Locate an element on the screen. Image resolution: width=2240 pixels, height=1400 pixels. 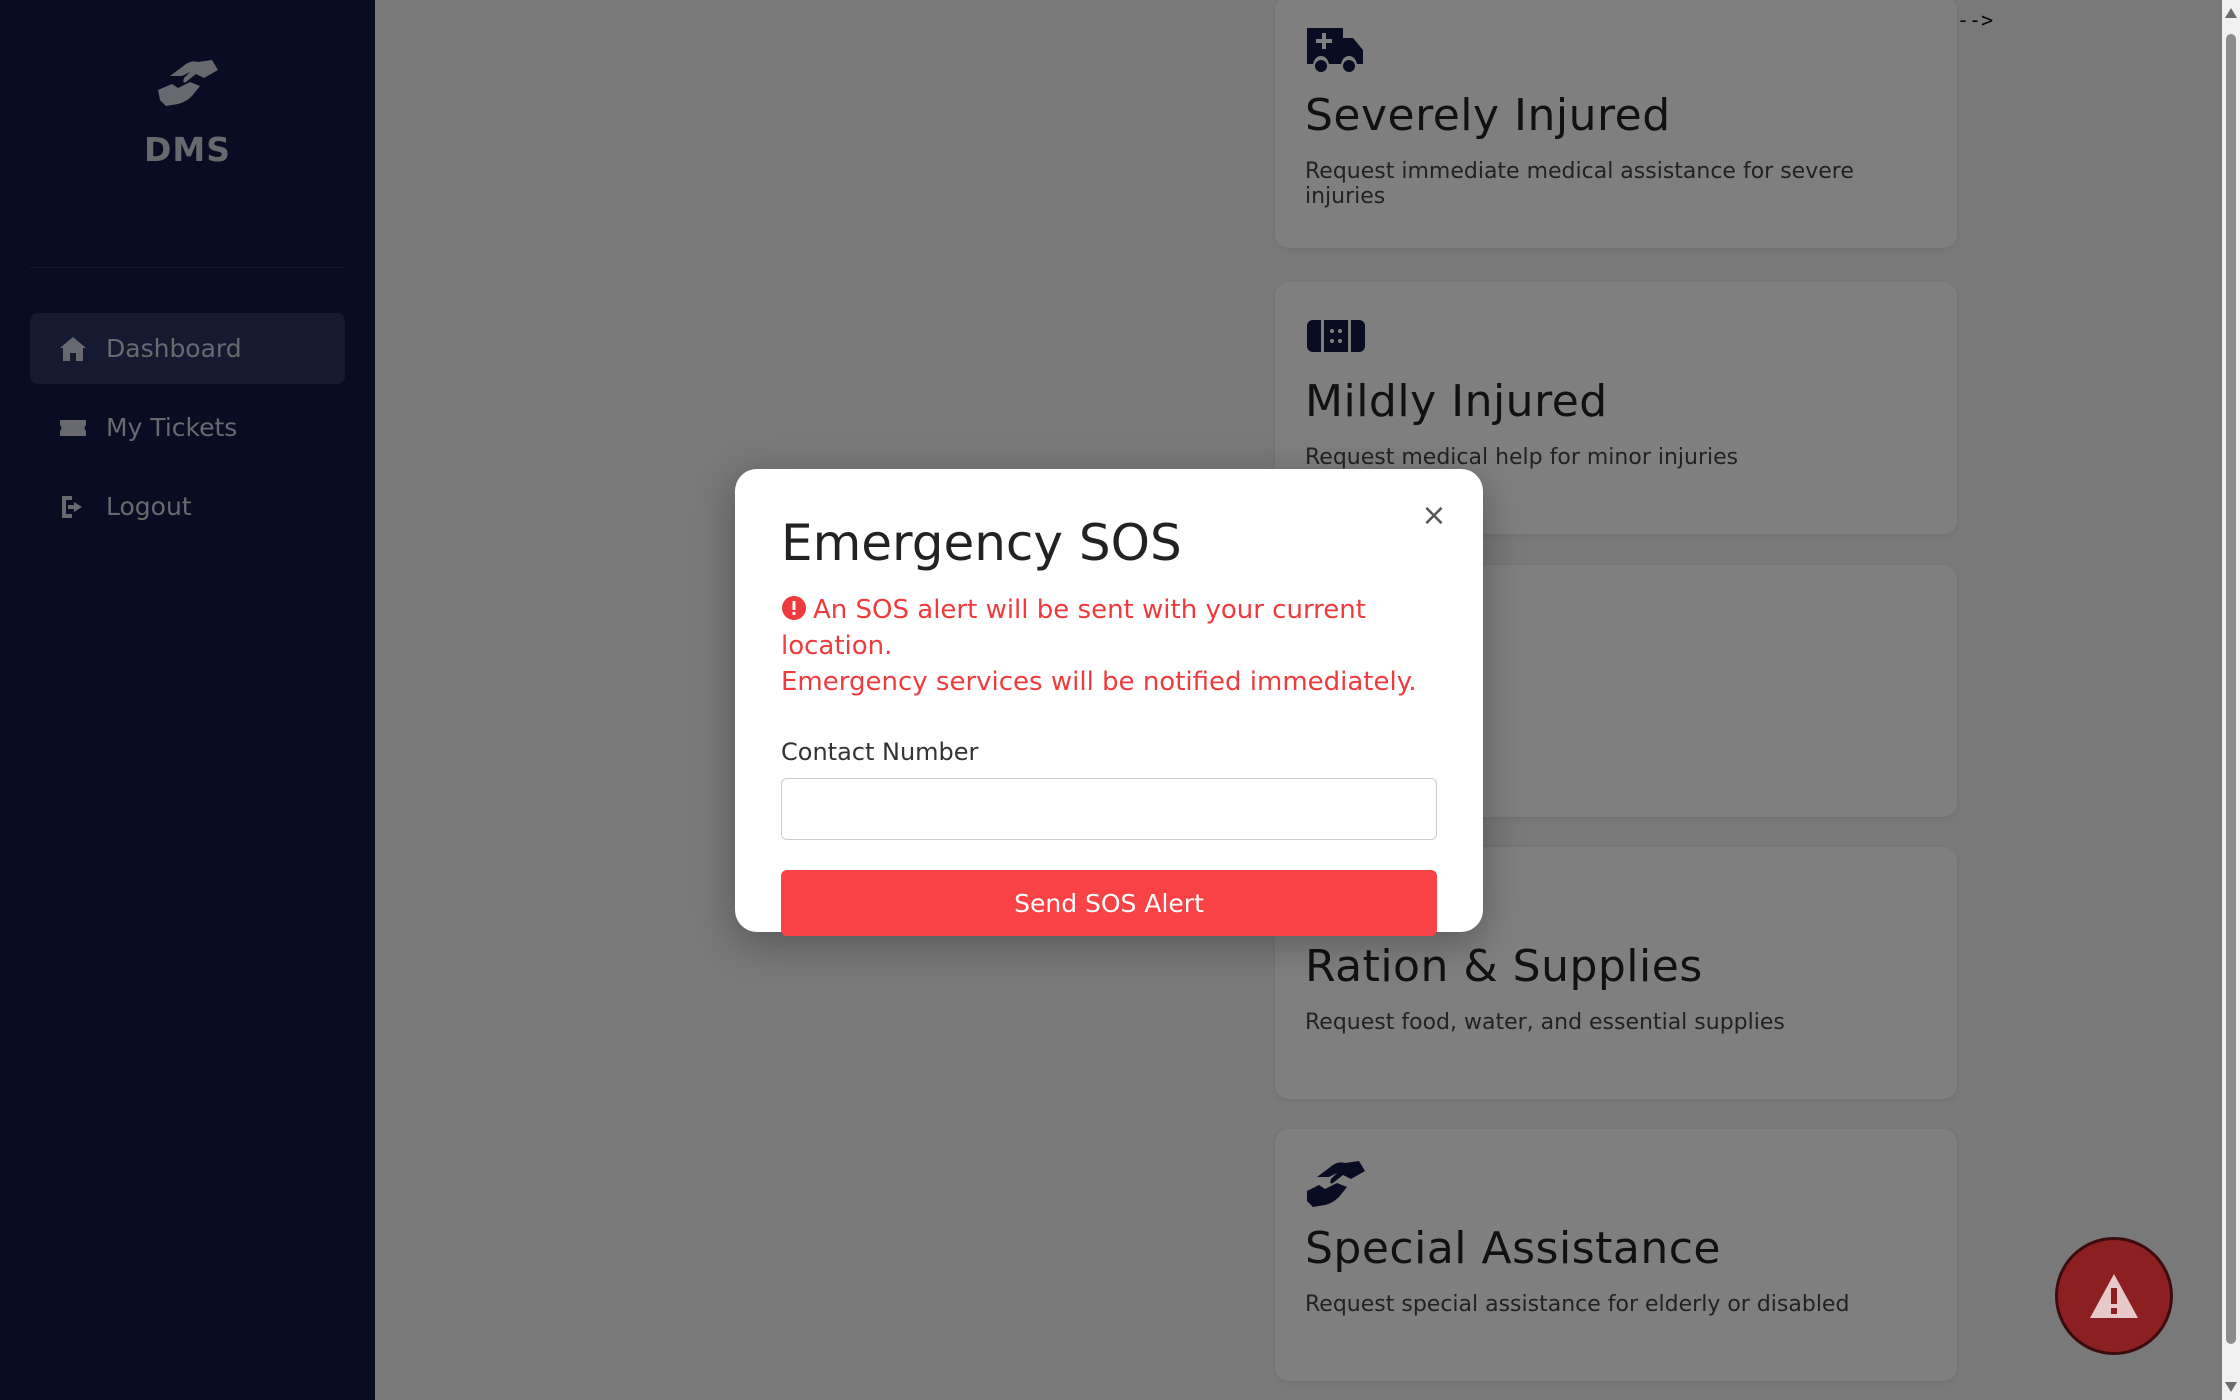
send-sos-button: Send SOS Alert is located at coordinates (1109, 903).